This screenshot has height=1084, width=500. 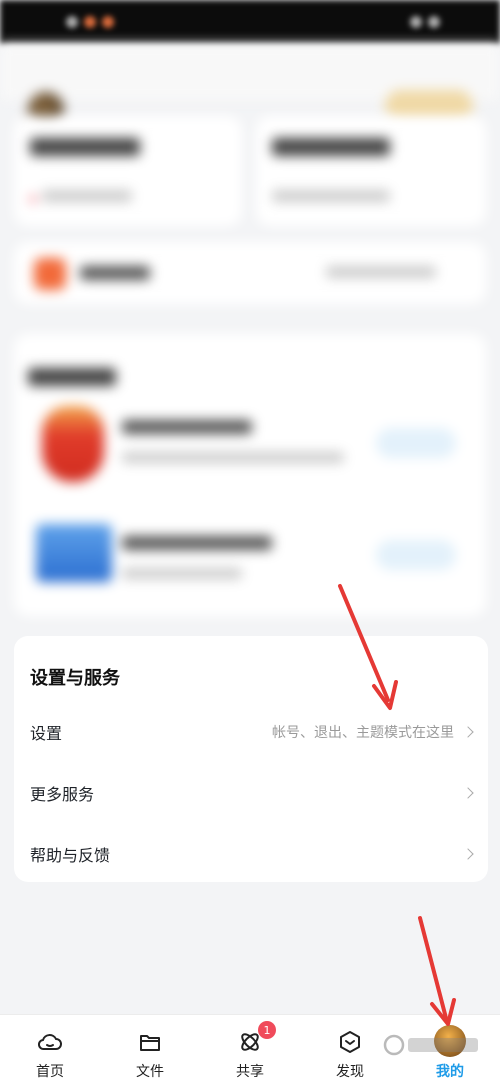 I want to click on storage-hint, so click(x=87, y=196).